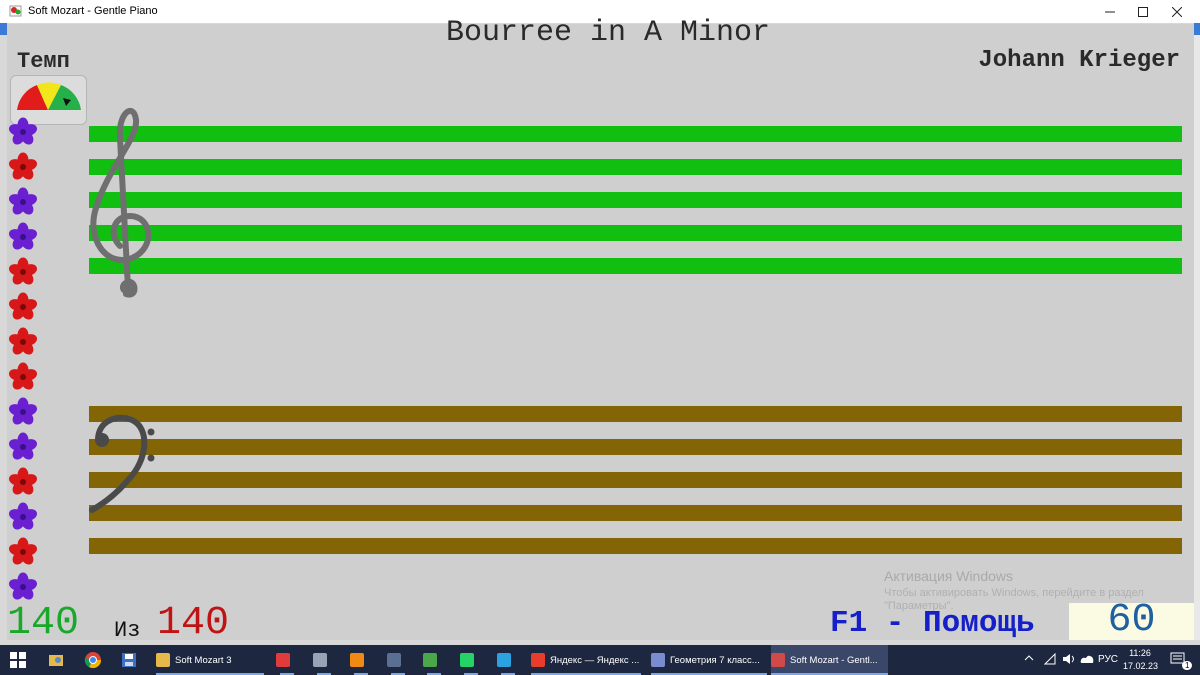 This screenshot has height=675, width=1200. What do you see at coordinates (129, 660) in the screenshot?
I see `save-floppy-icon` at bounding box center [129, 660].